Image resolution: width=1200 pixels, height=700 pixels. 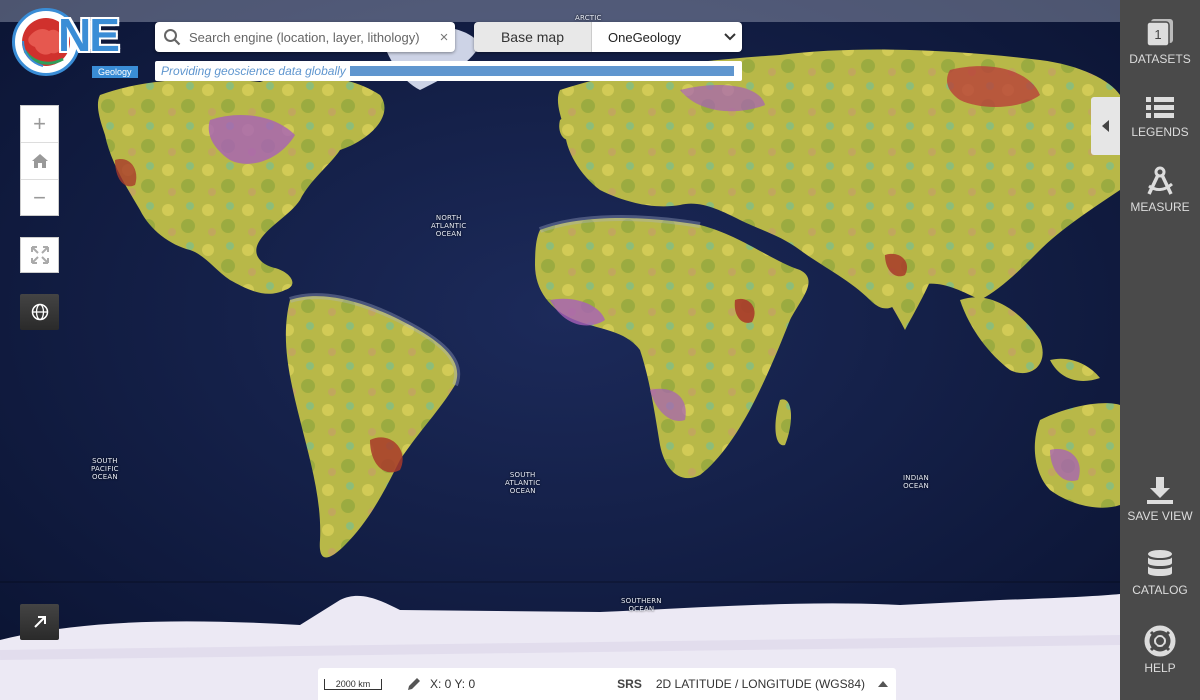 I want to click on measure-button: MEASURE, so click(x=1160, y=190).